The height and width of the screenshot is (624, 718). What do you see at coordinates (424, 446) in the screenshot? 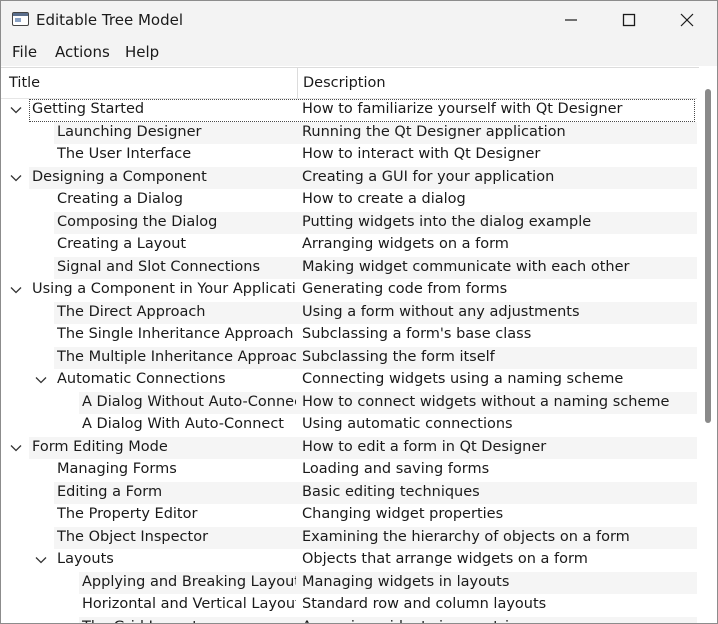
I see `row-description: How to edit a form in Qt Designer` at bounding box center [424, 446].